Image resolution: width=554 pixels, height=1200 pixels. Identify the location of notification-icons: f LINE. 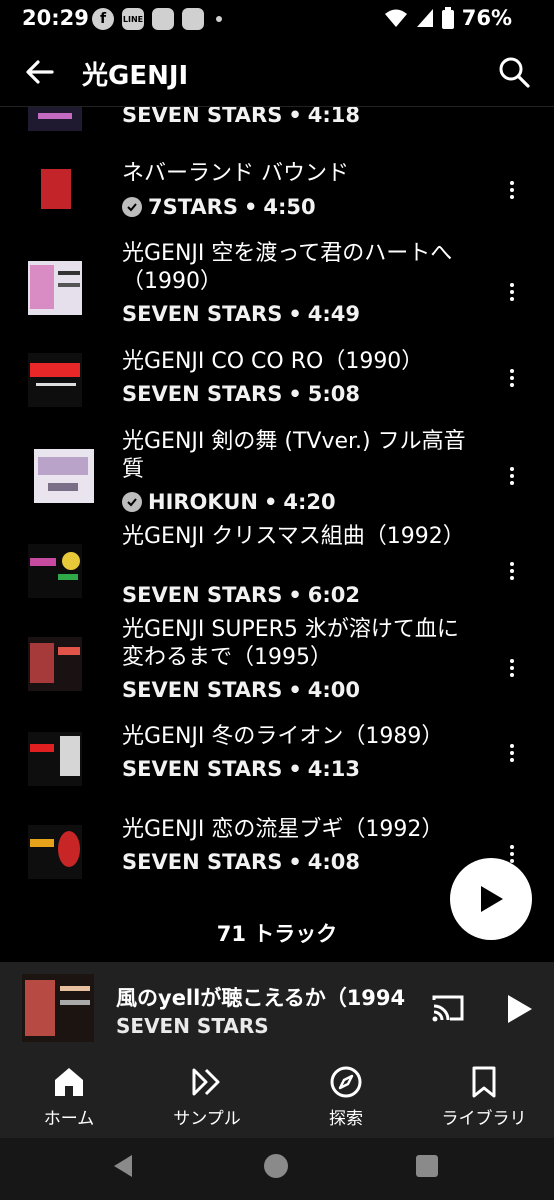
(157, 19).